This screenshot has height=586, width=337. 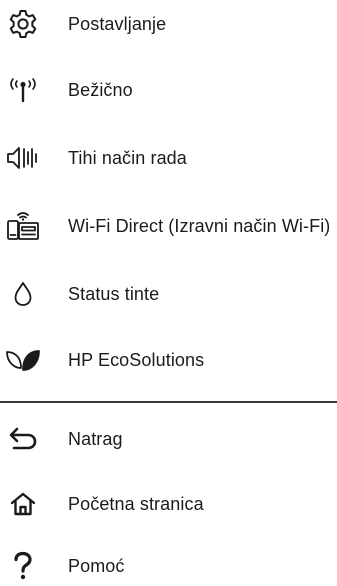 I want to click on menu-item-eco-solutions-label: HP EcoSolutions, so click(x=136, y=360).